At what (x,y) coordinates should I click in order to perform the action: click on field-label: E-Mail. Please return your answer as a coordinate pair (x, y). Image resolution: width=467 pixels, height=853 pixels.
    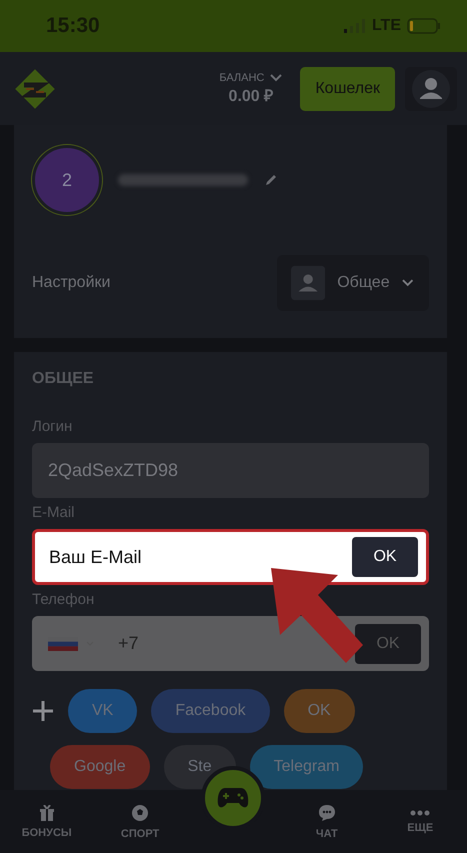
    Looking at the image, I should click on (54, 512).